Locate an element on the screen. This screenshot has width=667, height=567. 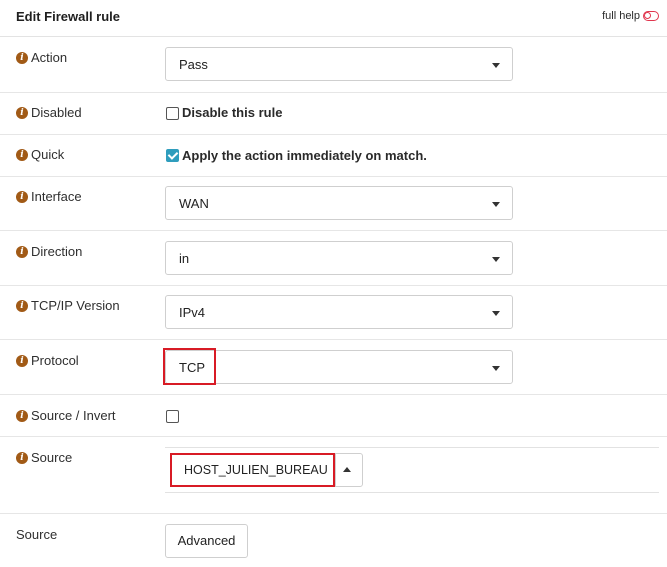
interface-select-value: WAN is located at coordinates (194, 203).